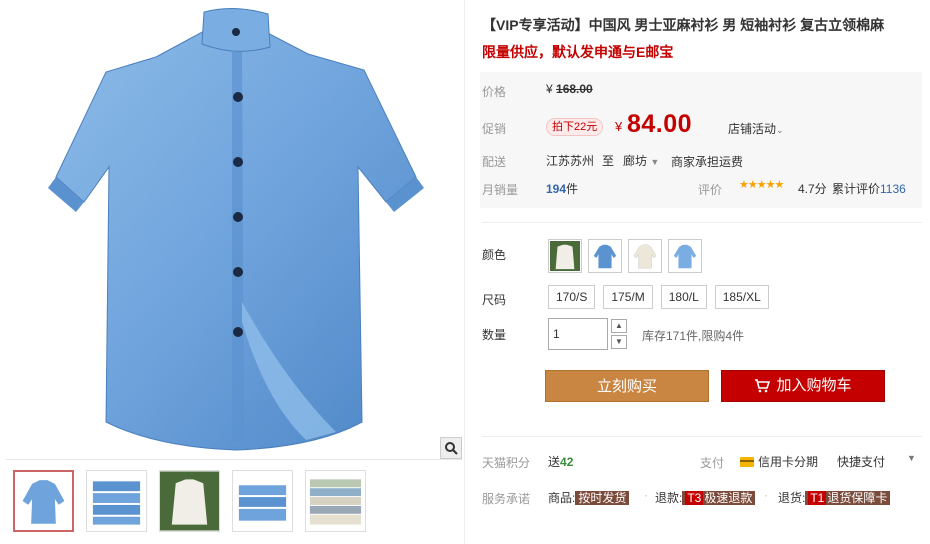  I want to click on payment-label: 支付, so click(712, 463).